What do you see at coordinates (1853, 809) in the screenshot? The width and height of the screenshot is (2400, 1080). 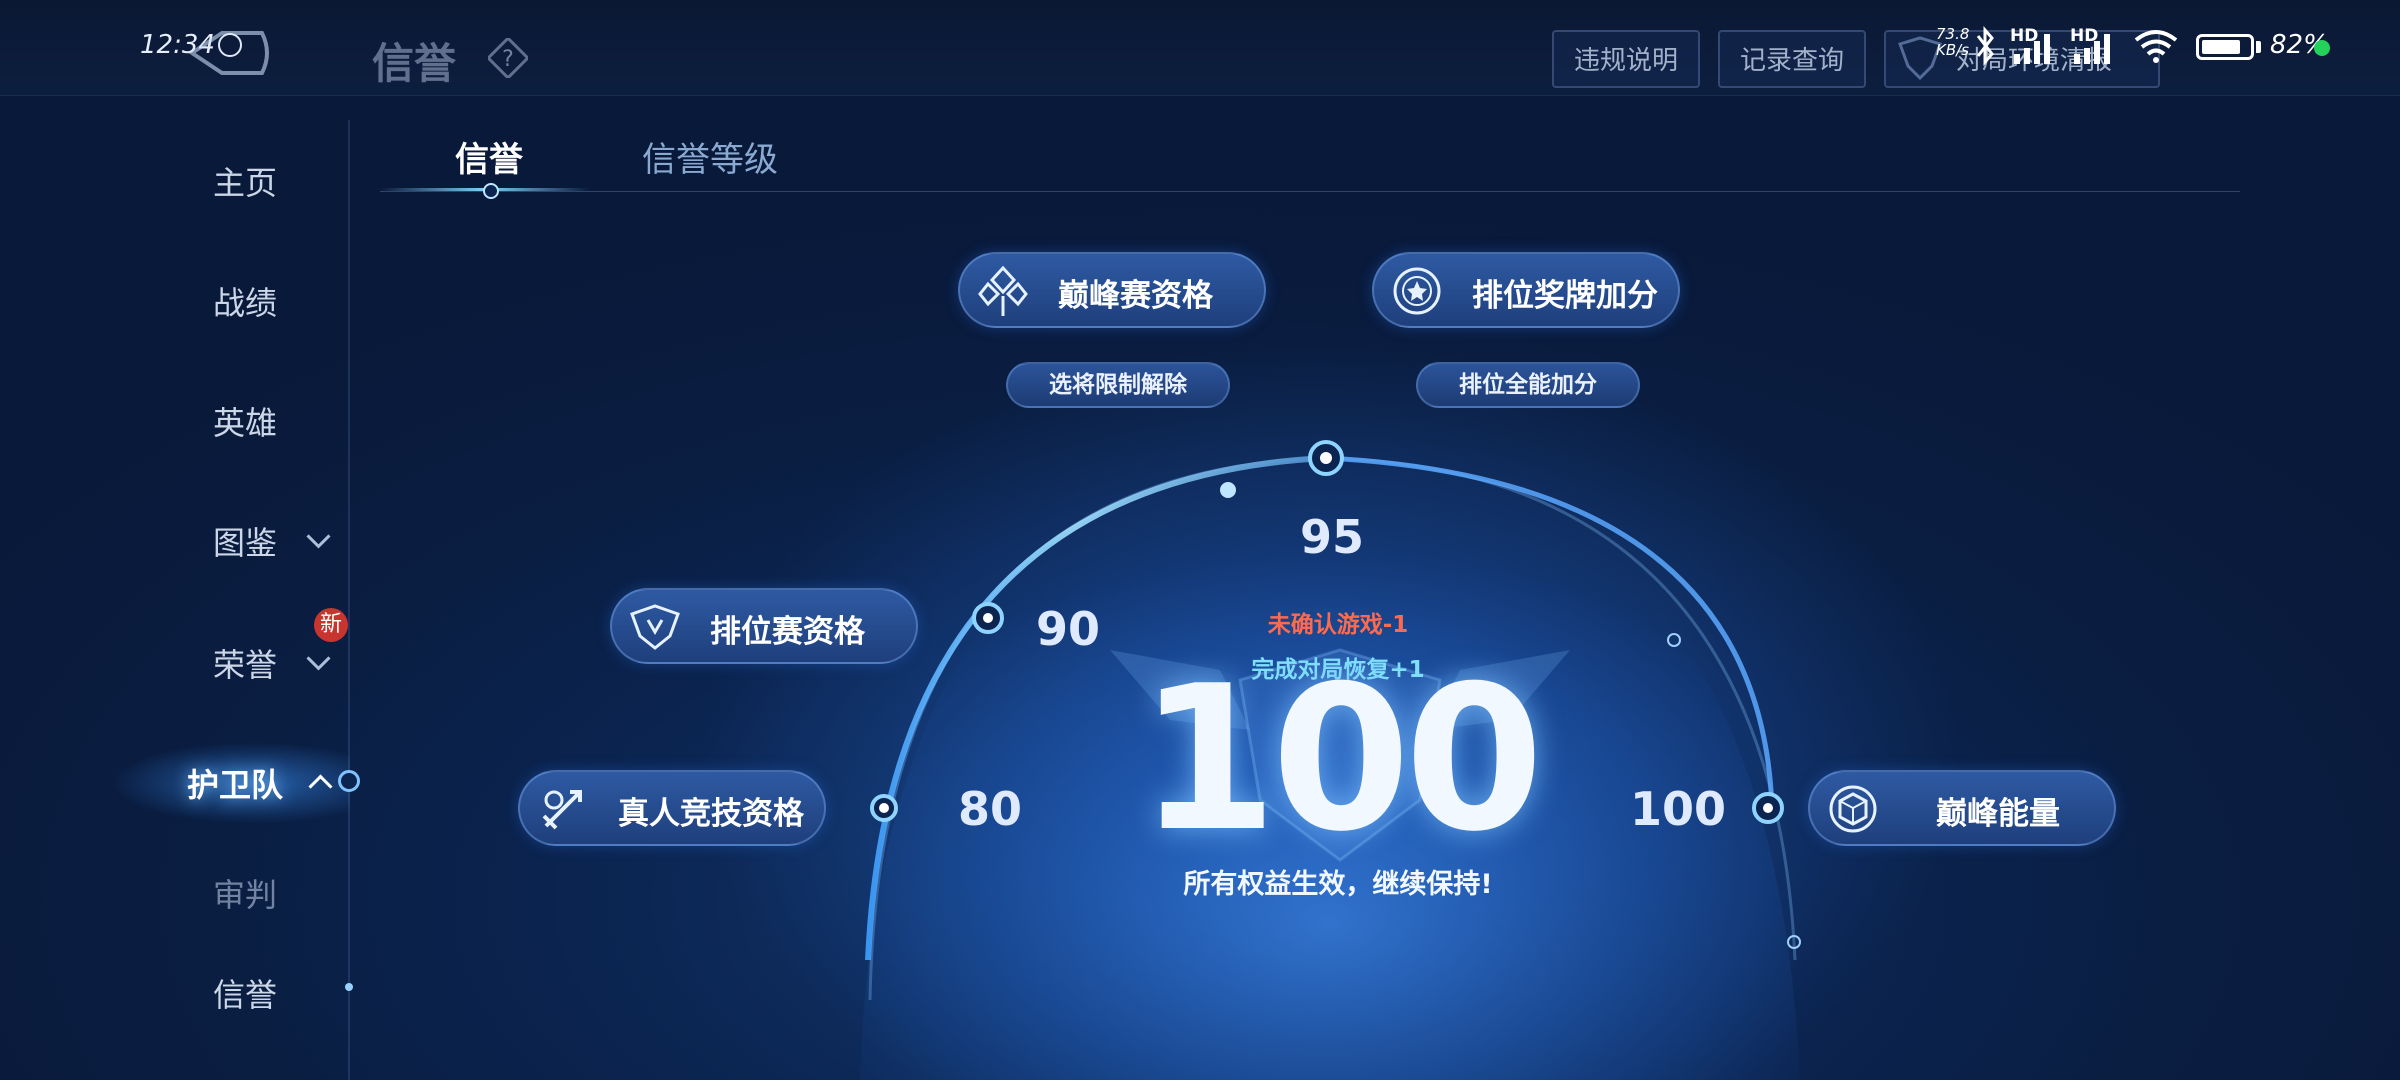 I see `energy-cube-icon` at bounding box center [1853, 809].